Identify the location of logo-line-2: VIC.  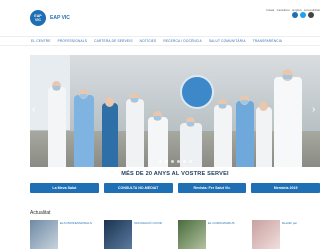
(38, 20).